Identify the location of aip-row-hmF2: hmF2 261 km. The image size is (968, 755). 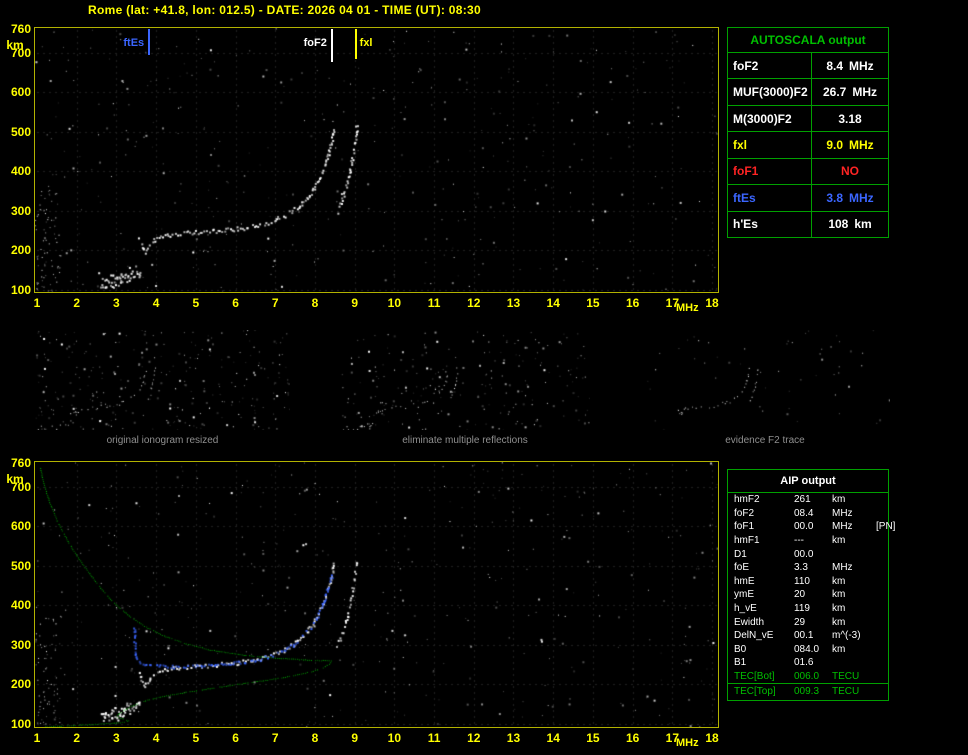
(808, 500).